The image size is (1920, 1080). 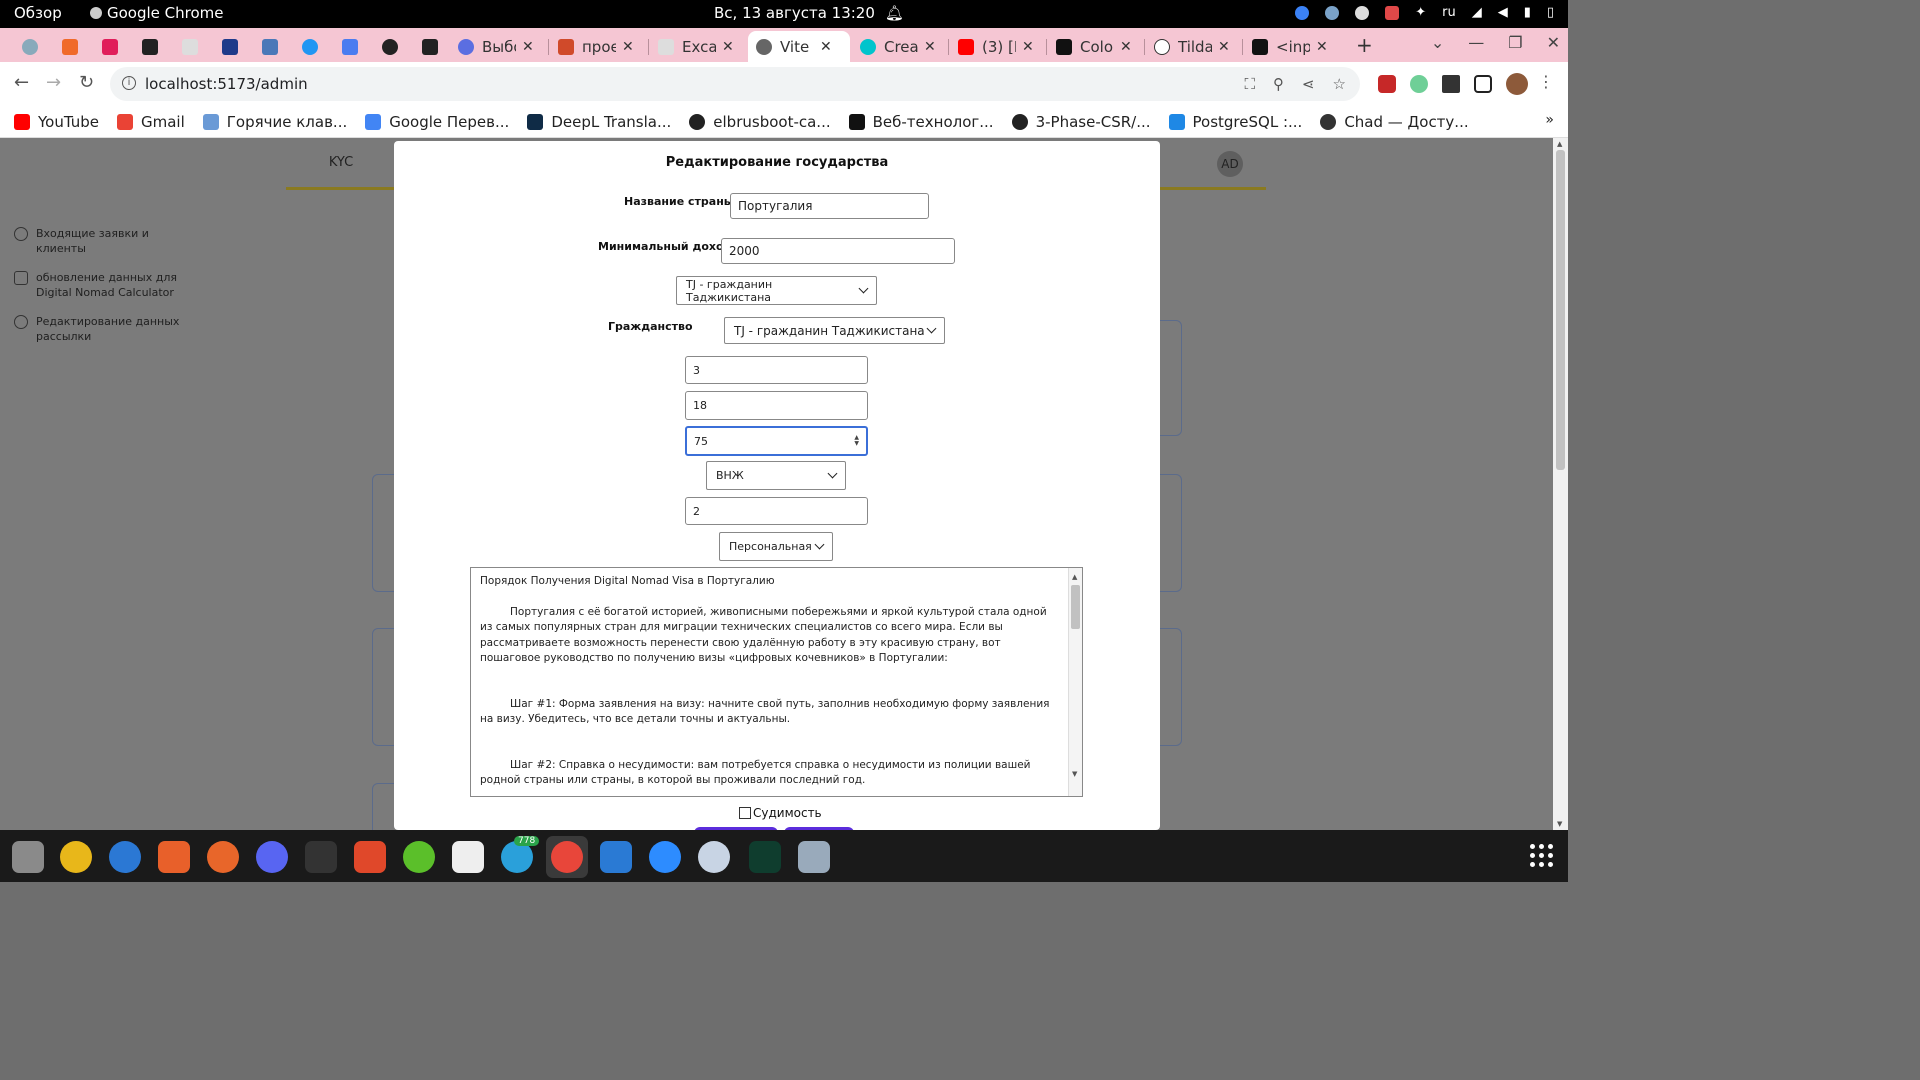 I want to click on mail-icon, so click(x=714, y=857).